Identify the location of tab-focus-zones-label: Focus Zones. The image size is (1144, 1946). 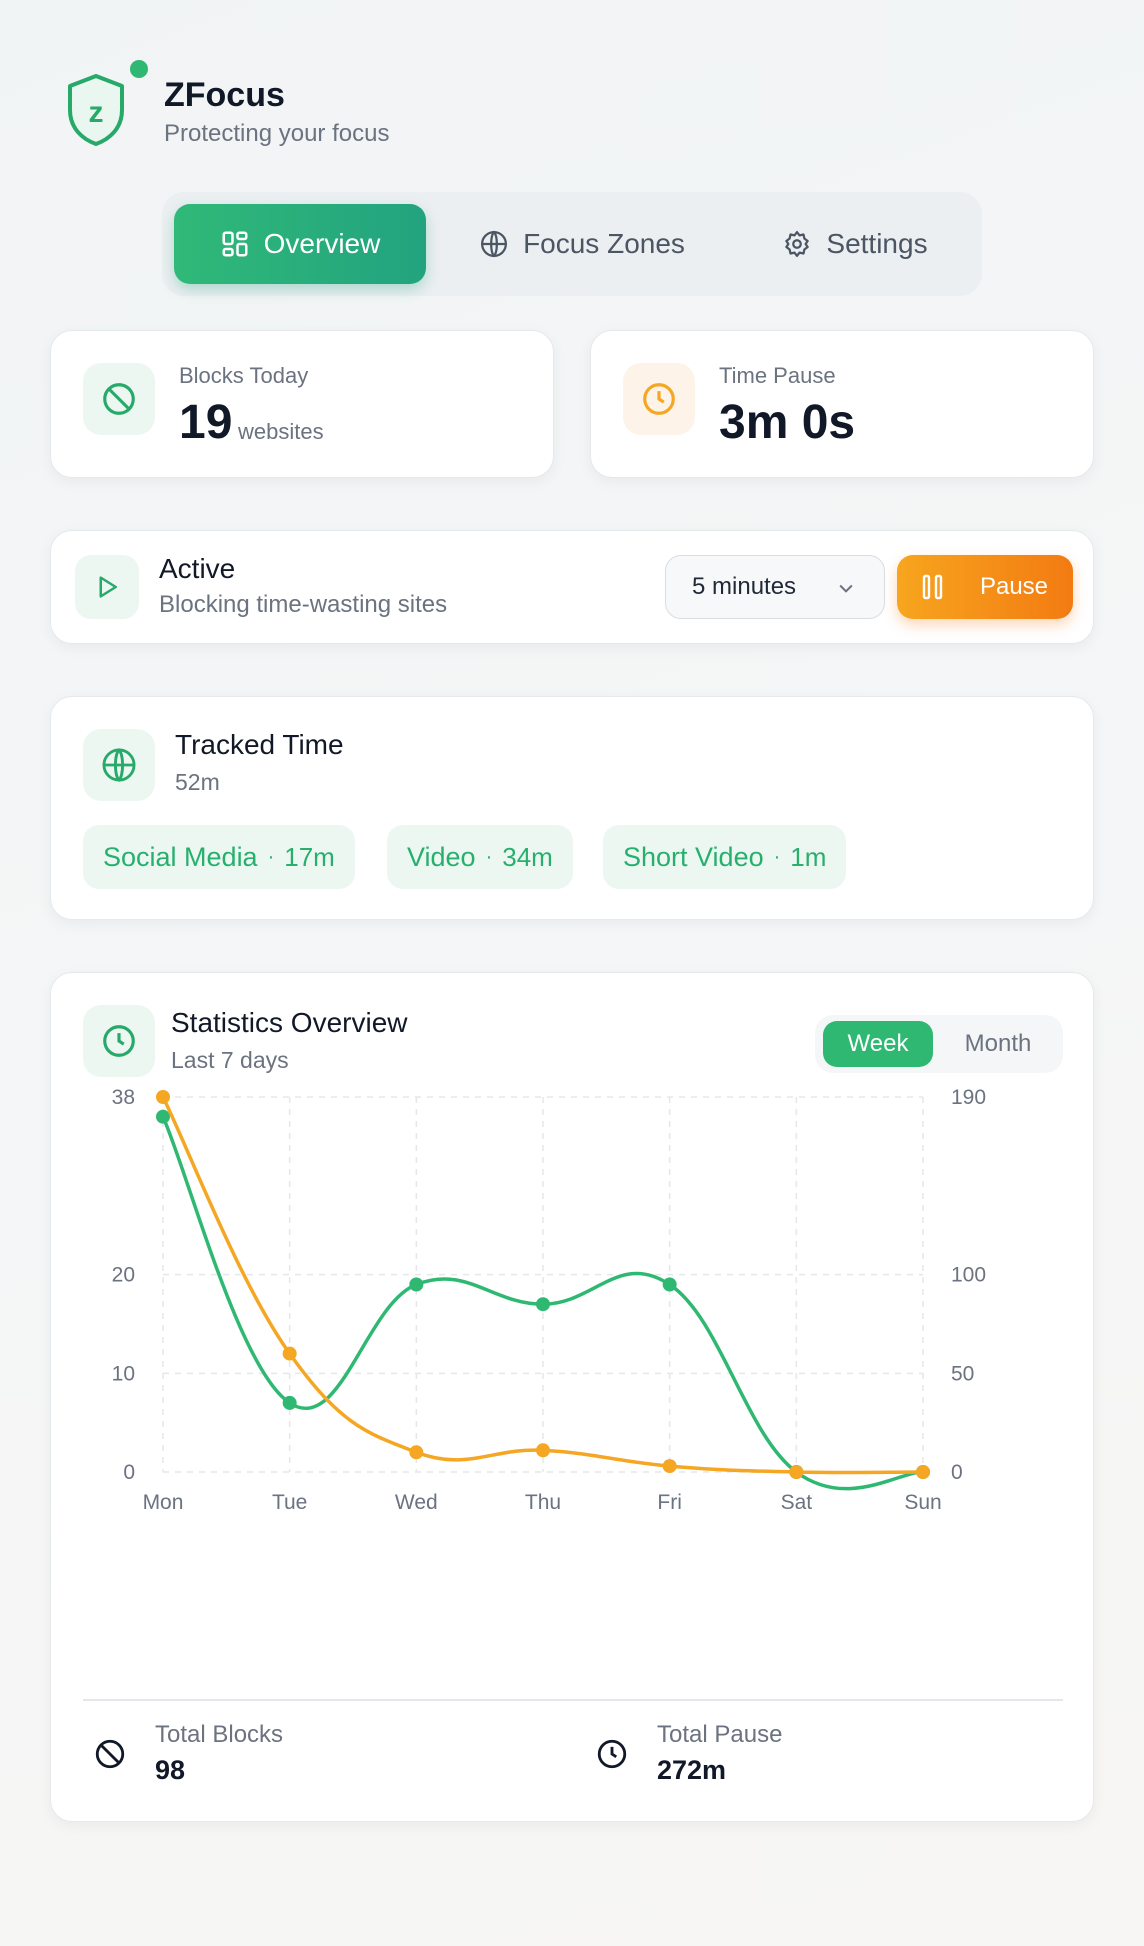
(604, 243).